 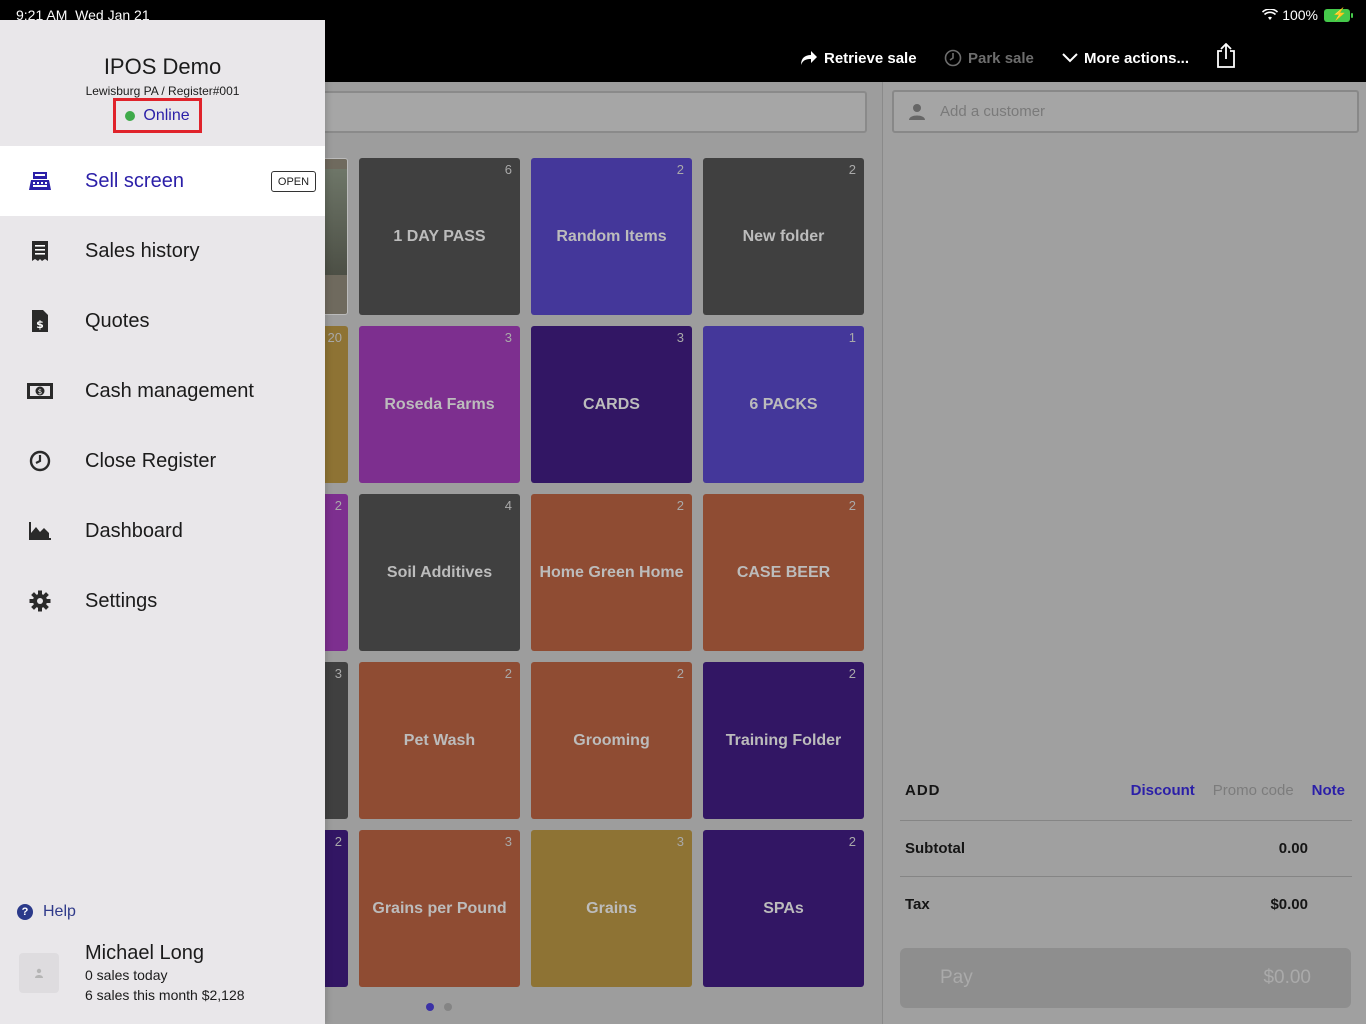 I want to click on nav-item-close-register: Close Register, so click(x=162, y=461).